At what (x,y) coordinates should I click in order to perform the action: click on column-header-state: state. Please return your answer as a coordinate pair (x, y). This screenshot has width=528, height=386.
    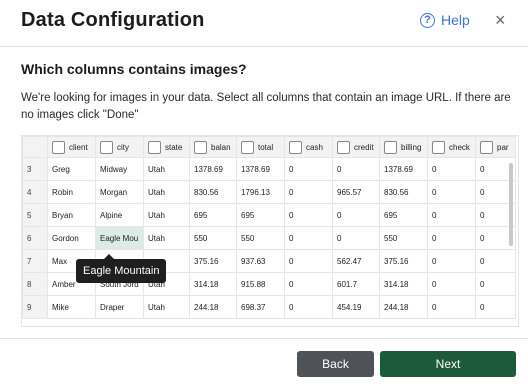
    Looking at the image, I should click on (166, 147).